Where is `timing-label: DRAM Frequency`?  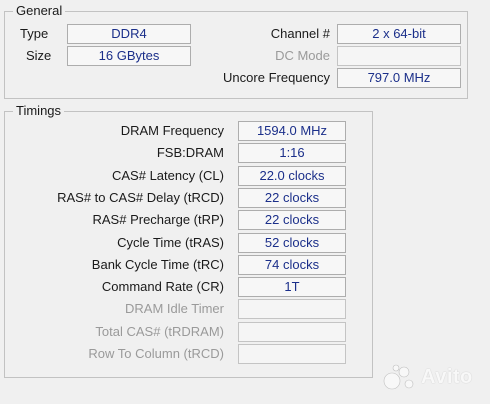 timing-label: DRAM Frequency is located at coordinates (172, 130).